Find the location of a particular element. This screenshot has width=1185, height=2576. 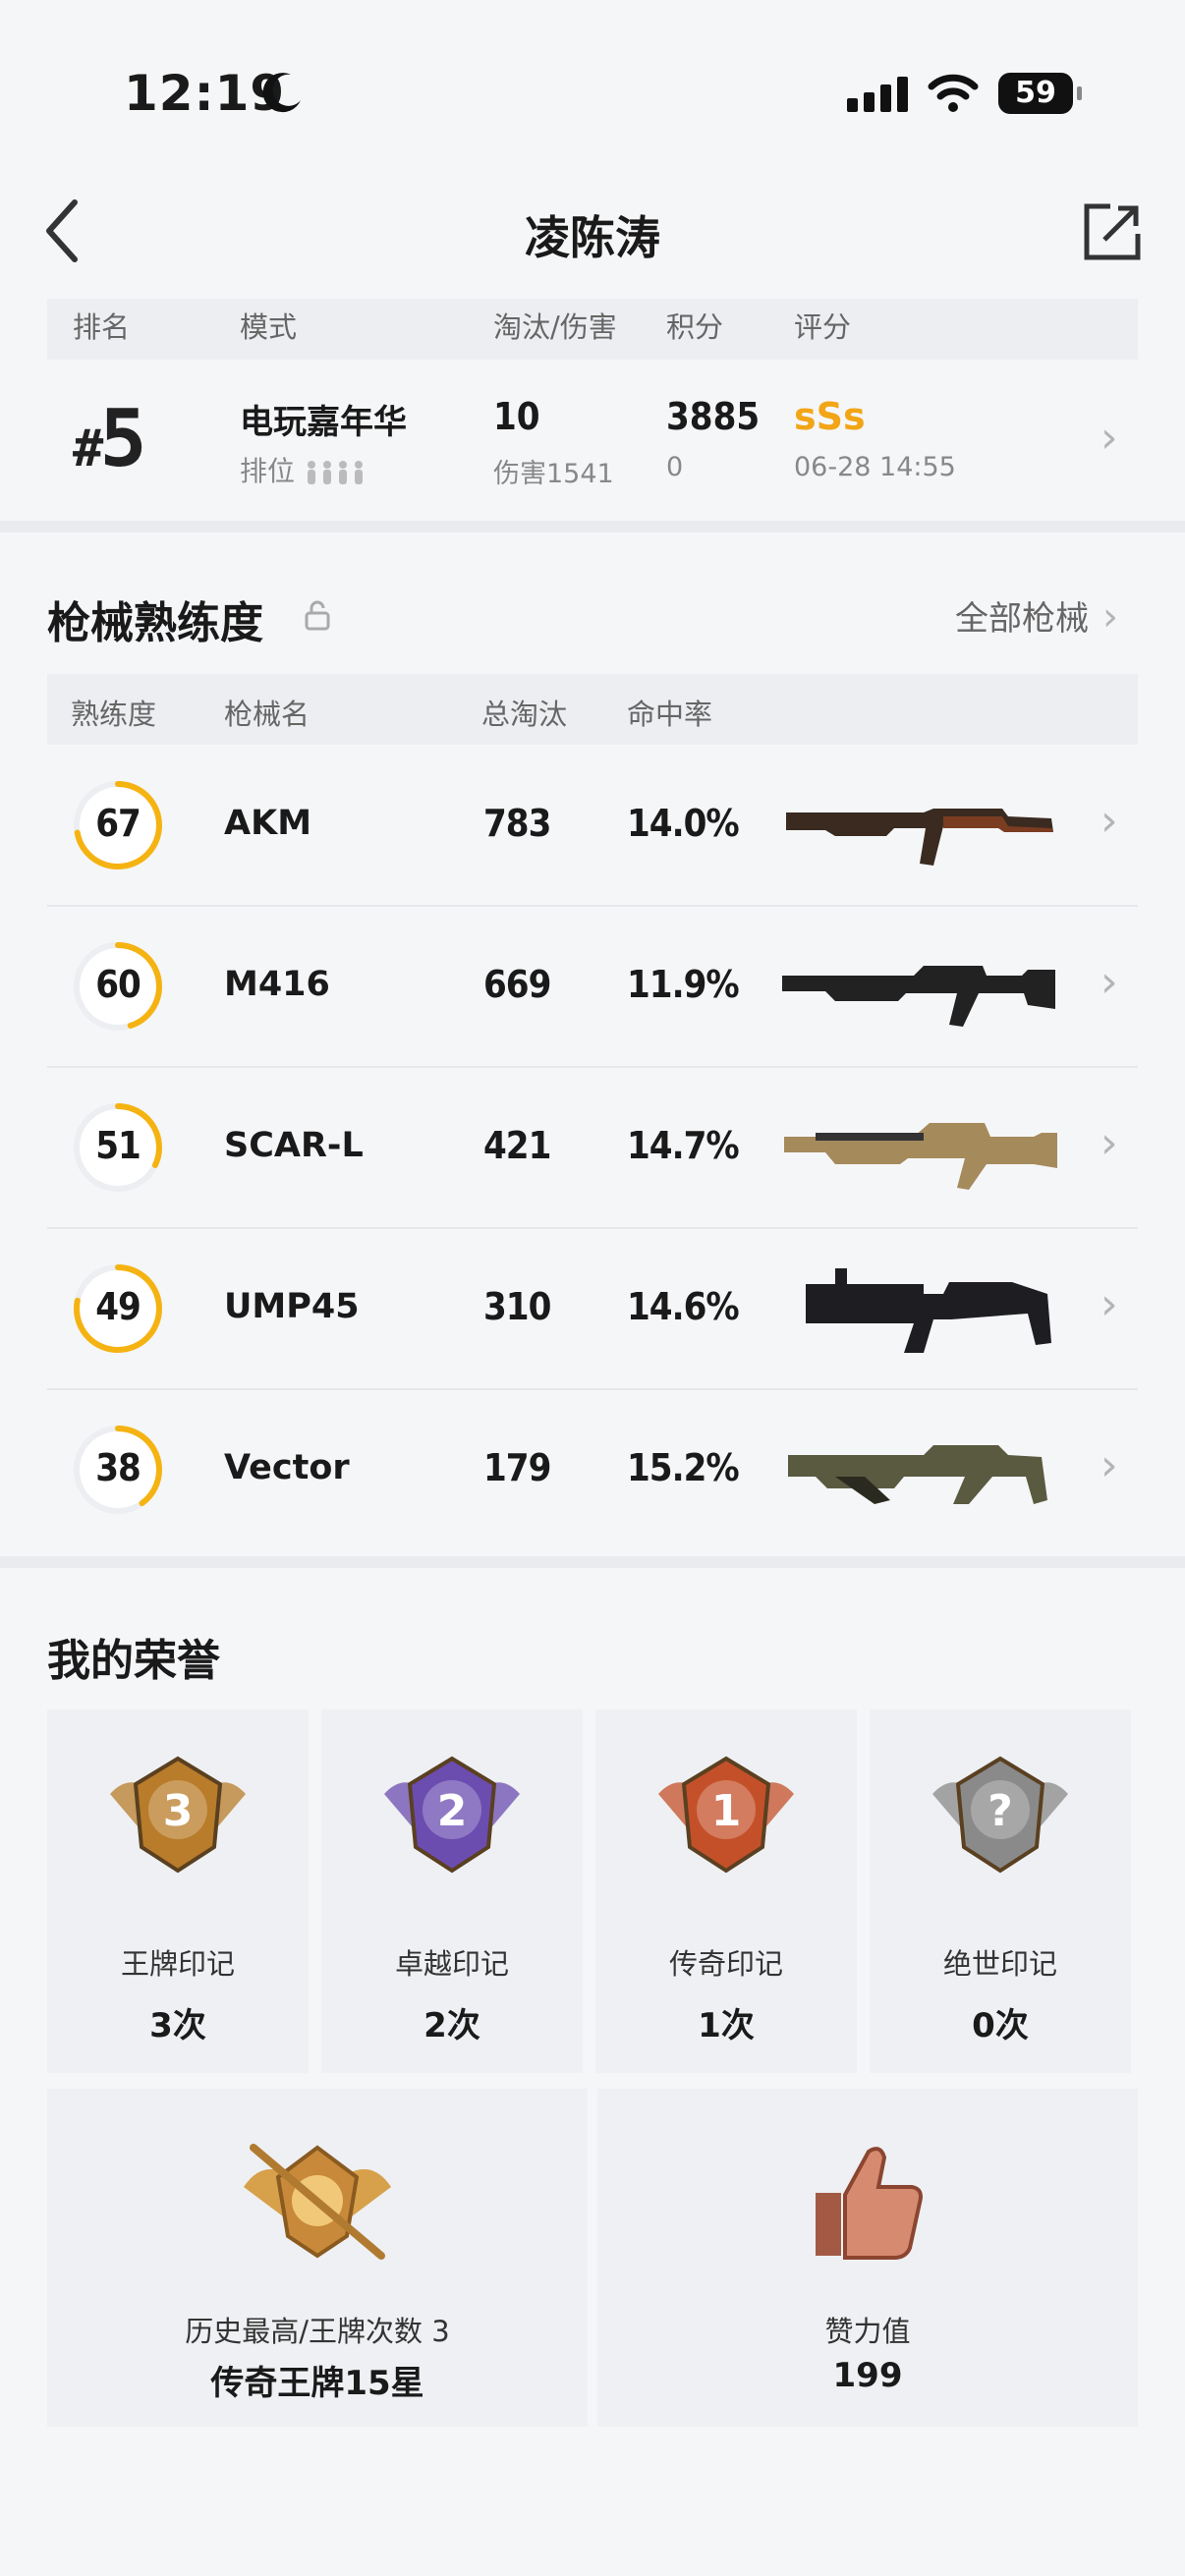

cellular-signal-icon is located at coordinates (881, 94).